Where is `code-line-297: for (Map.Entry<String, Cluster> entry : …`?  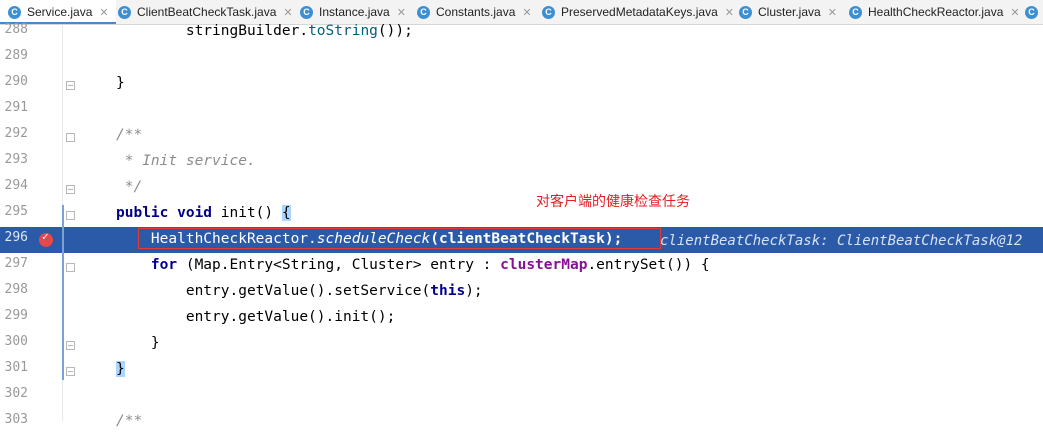 code-line-297: for (Map.Entry<String, Cluster> entry : … is located at coordinates (521, 266).